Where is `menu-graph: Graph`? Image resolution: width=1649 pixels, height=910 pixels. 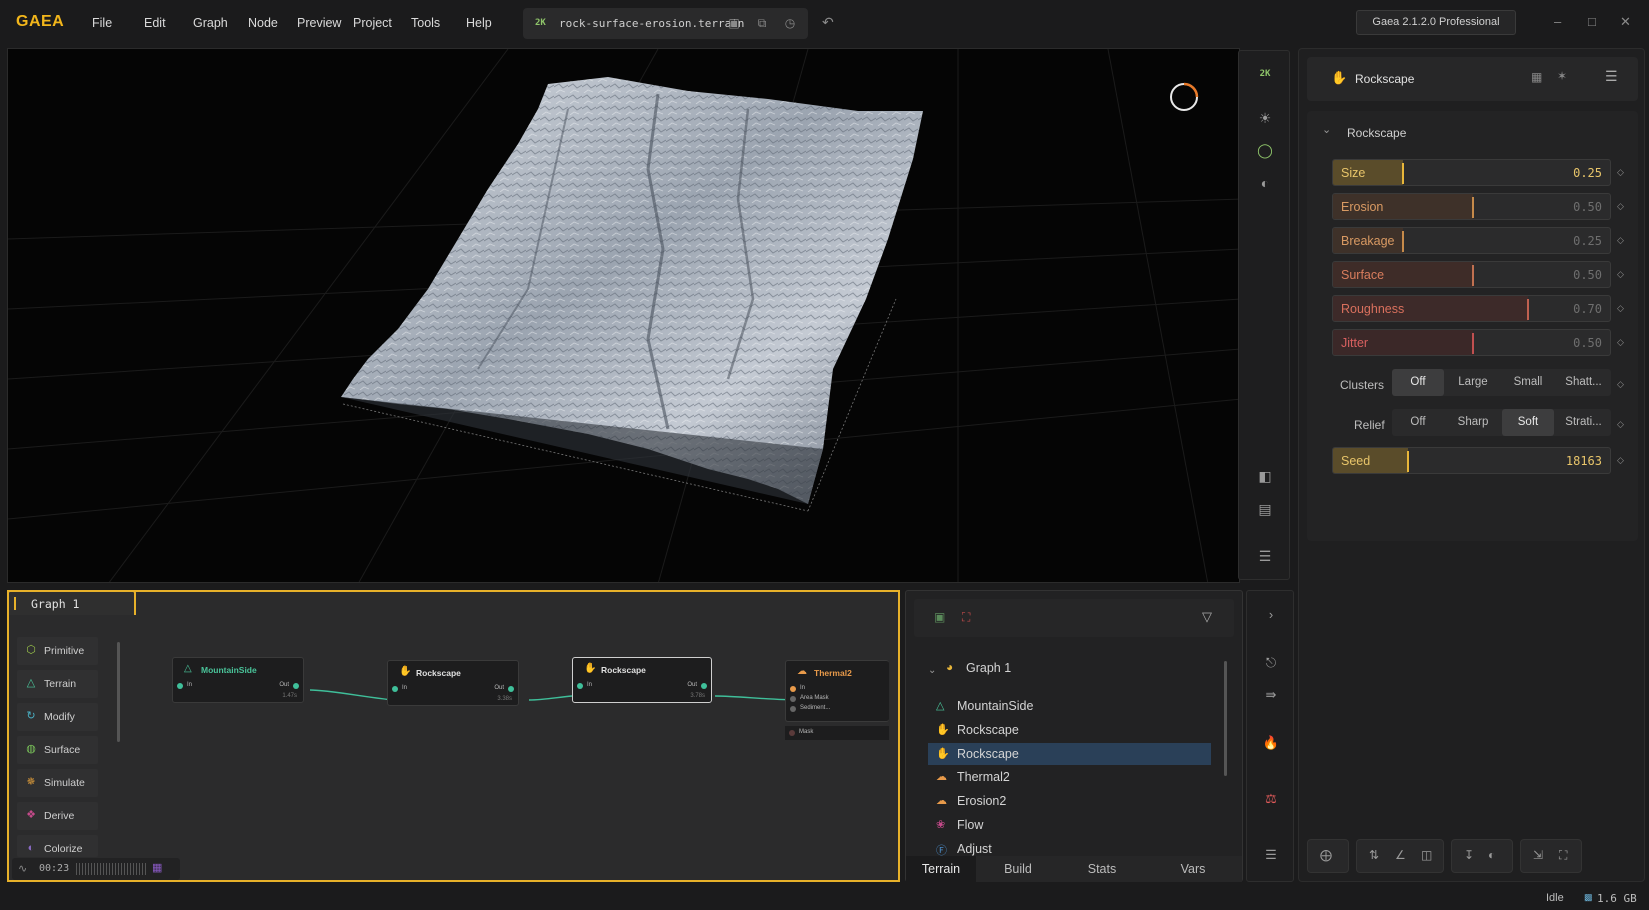
menu-graph: Graph is located at coordinates (210, 23).